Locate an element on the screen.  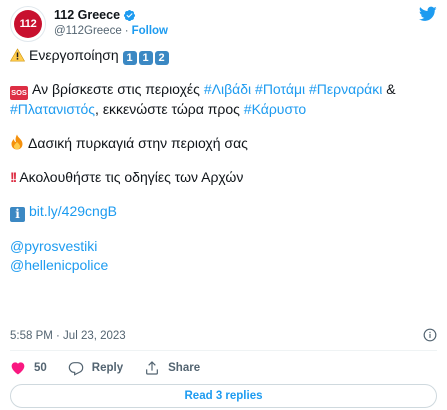
activation-text: Ενεργοποίηση is located at coordinates (74, 55).